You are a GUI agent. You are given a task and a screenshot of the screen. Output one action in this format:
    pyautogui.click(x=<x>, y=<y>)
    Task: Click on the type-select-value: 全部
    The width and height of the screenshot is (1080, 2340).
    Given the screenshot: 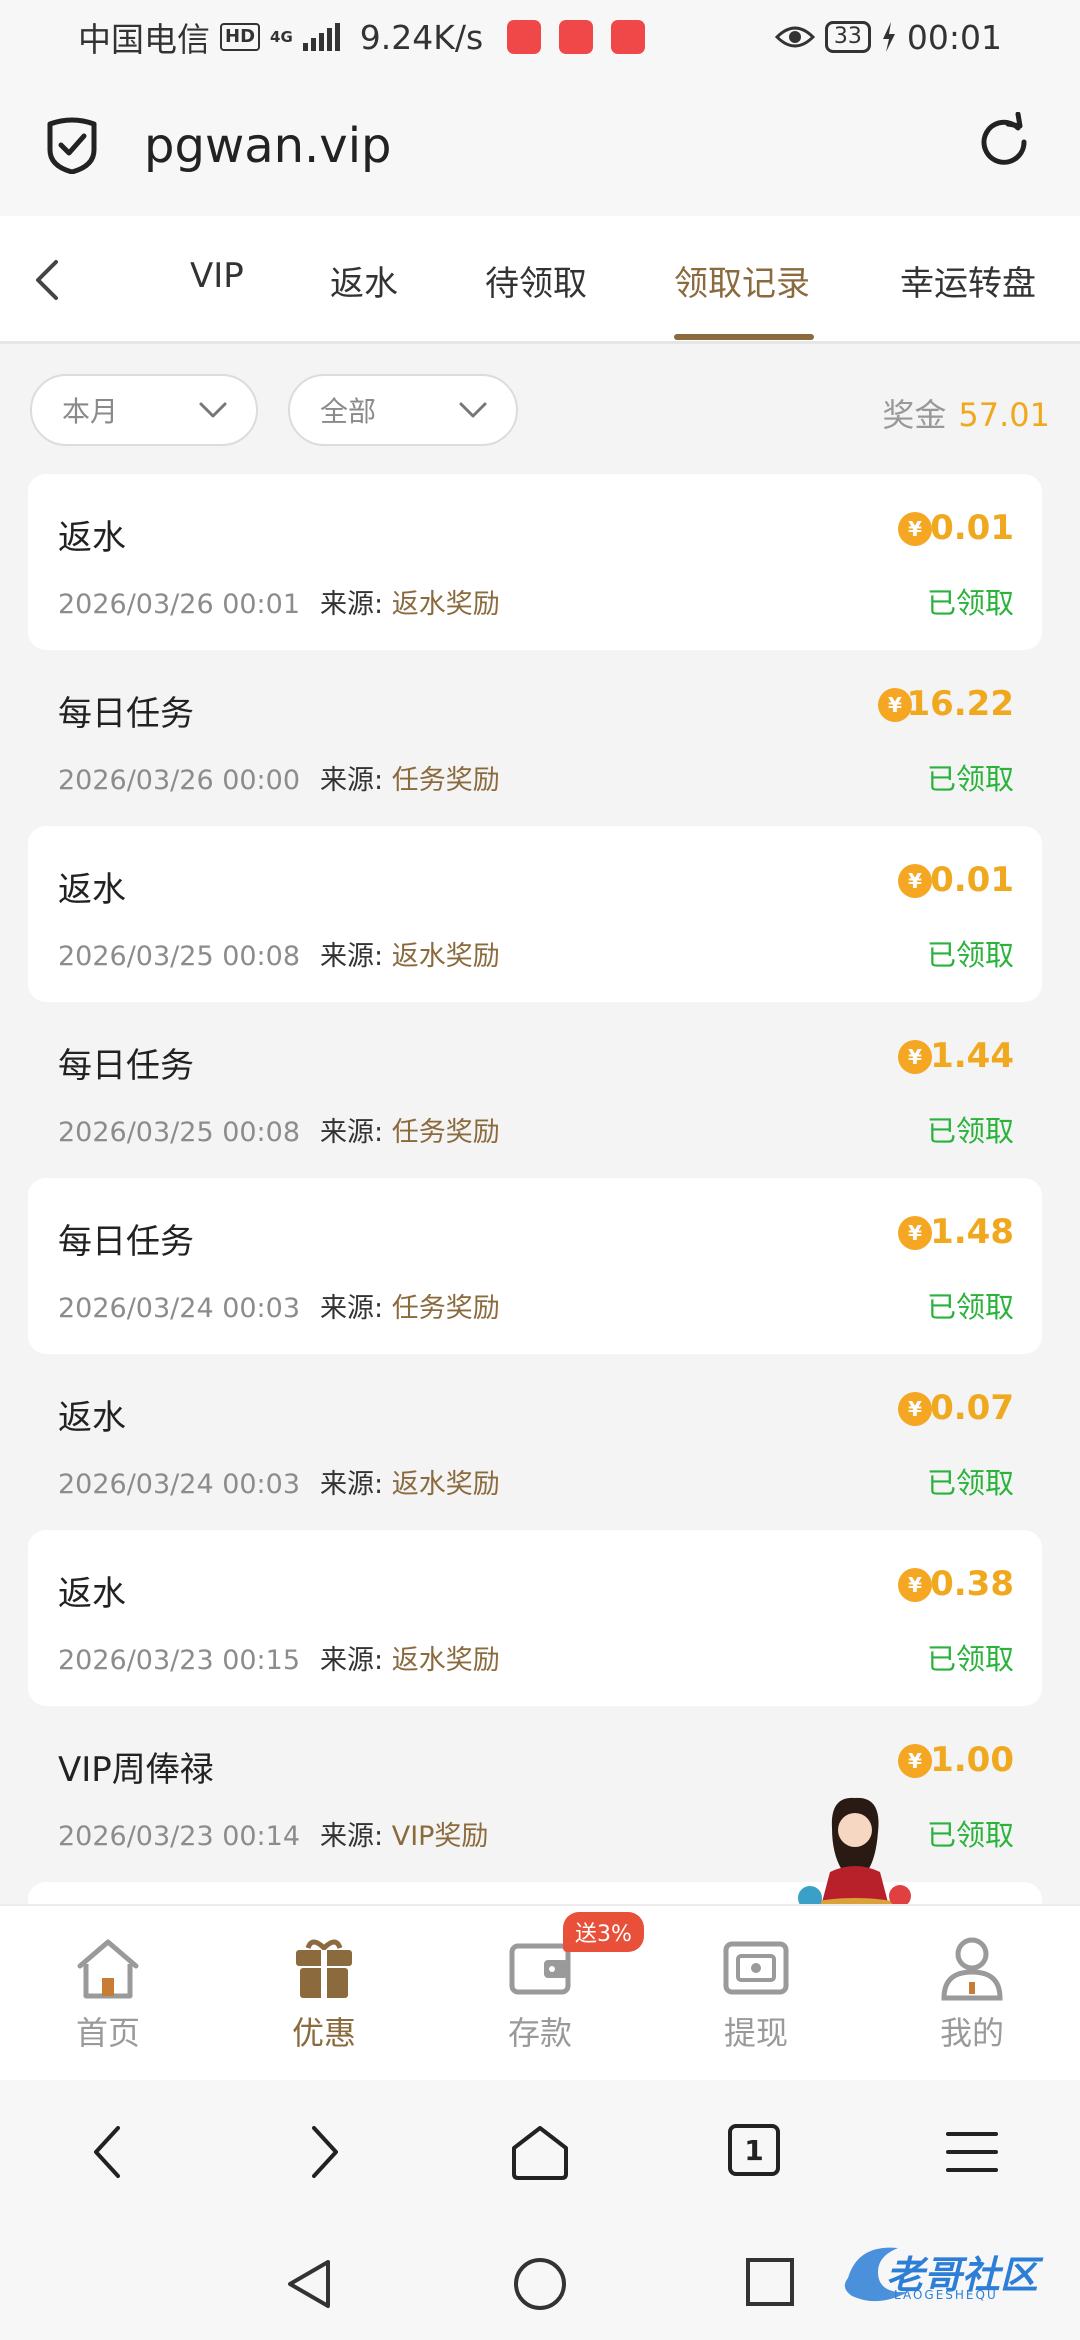 What is the action you would take?
    pyautogui.click(x=348, y=411)
    